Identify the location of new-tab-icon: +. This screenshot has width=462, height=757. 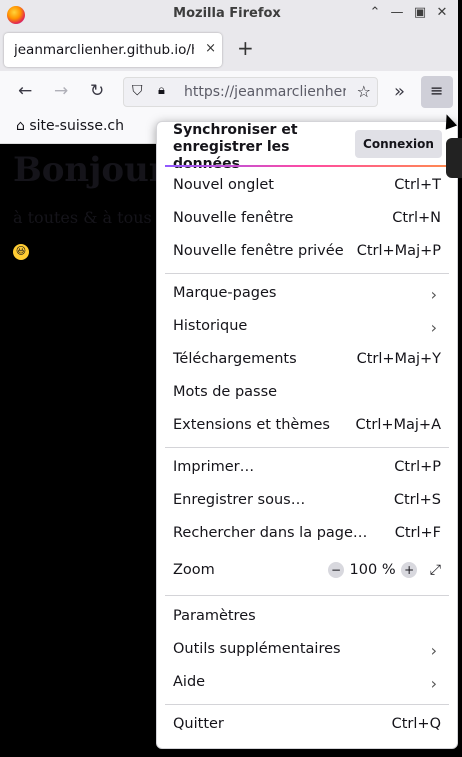
(245, 48).